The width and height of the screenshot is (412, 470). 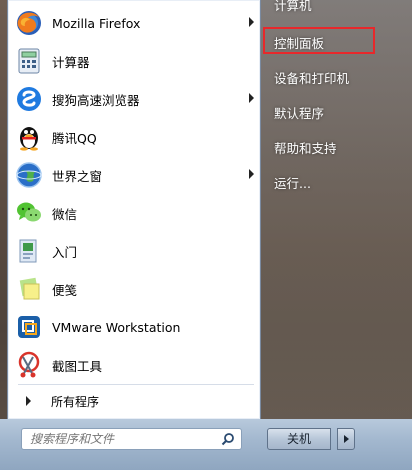 What do you see at coordinates (29, 289) in the screenshot?
I see `sticky-notes-icon` at bounding box center [29, 289].